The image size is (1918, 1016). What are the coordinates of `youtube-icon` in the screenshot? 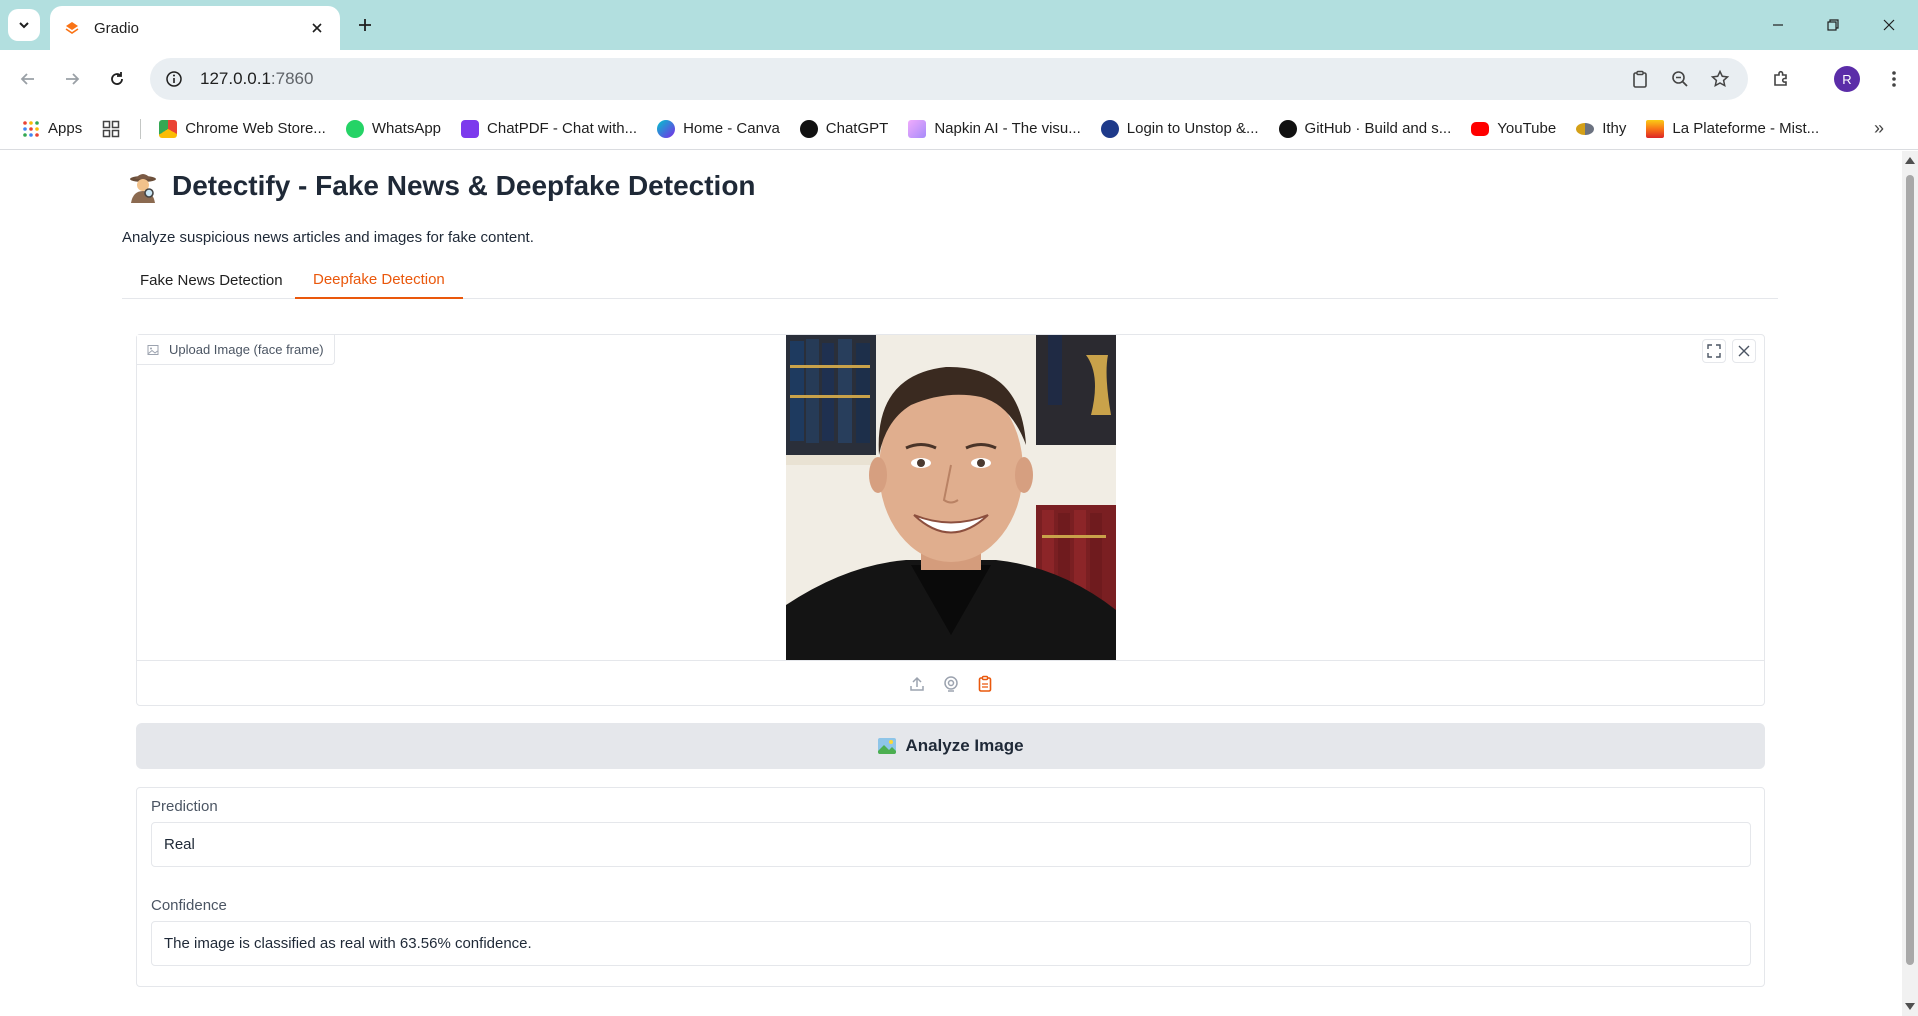 It's located at (1480, 128).